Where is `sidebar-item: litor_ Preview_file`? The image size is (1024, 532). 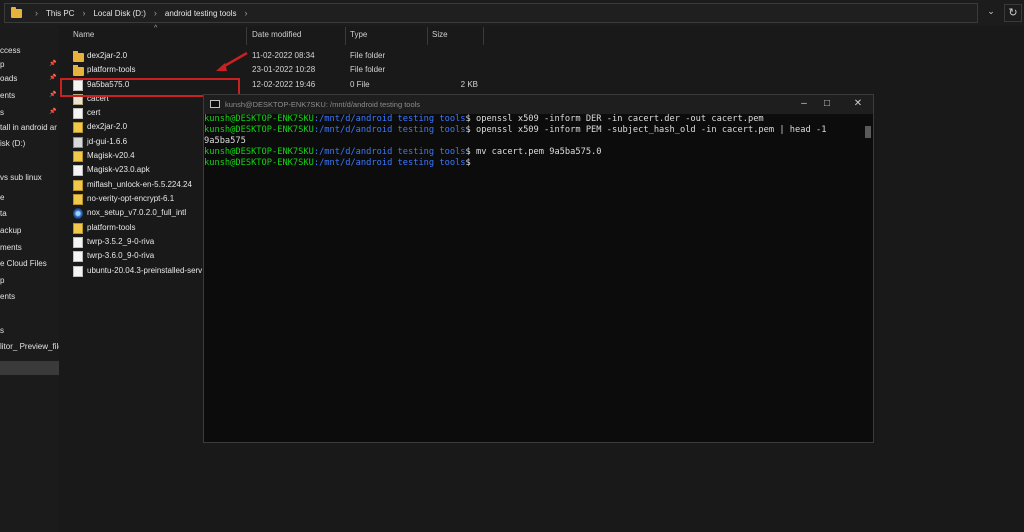 sidebar-item: litor_ Preview_file is located at coordinates (29, 349).